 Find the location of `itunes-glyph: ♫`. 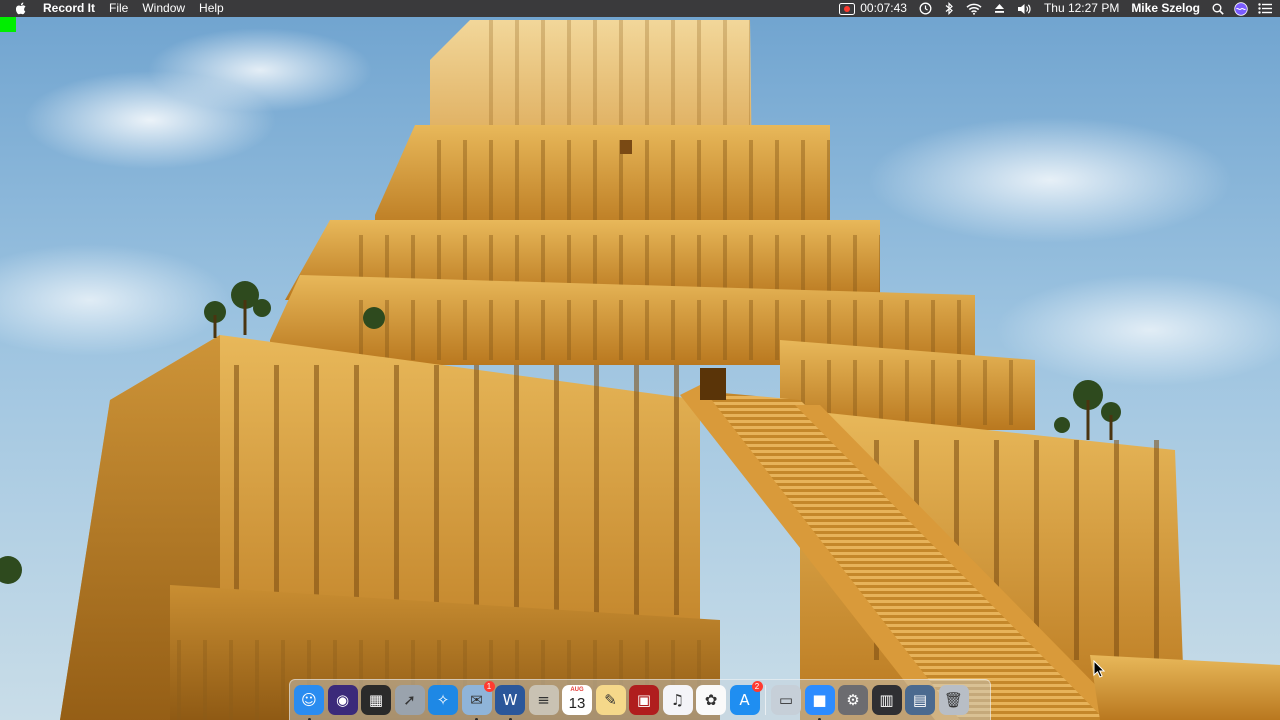

itunes-glyph: ♫ is located at coordinates (677, 700).